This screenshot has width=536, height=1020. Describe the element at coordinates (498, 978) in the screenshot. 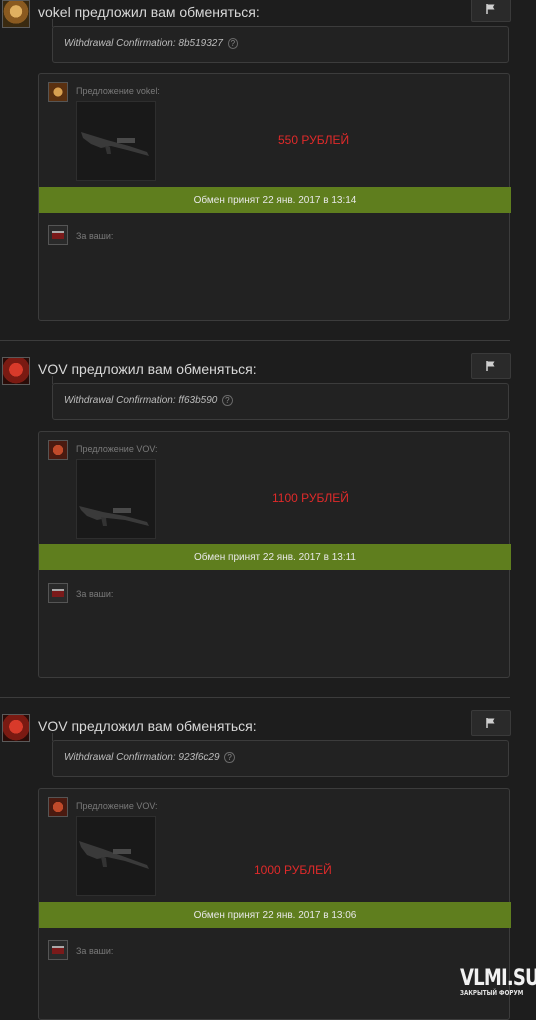

I see `watermark-main: VLMI.SU` at that location.